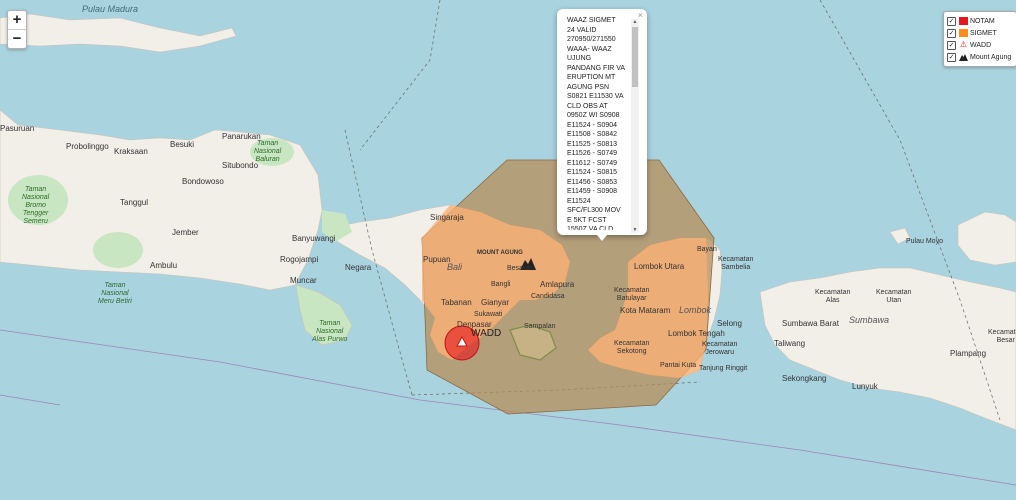  I want to click on popup-line: ERUPTION MT, so click(591, 77).